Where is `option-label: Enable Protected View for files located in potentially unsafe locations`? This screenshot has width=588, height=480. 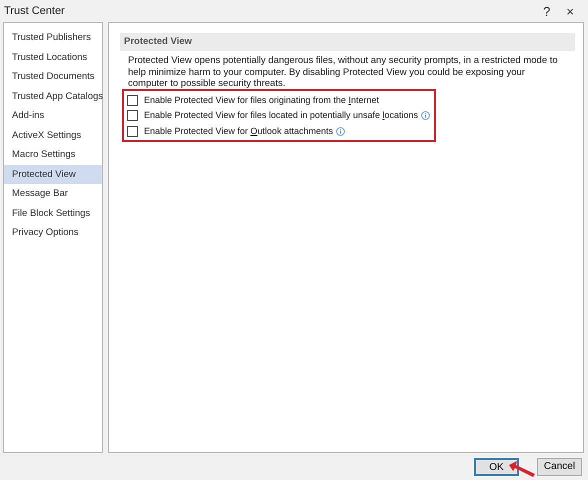 option-label: Enable Protected View for files located in potentially unsafe locations is located at coordinates (281, 115).